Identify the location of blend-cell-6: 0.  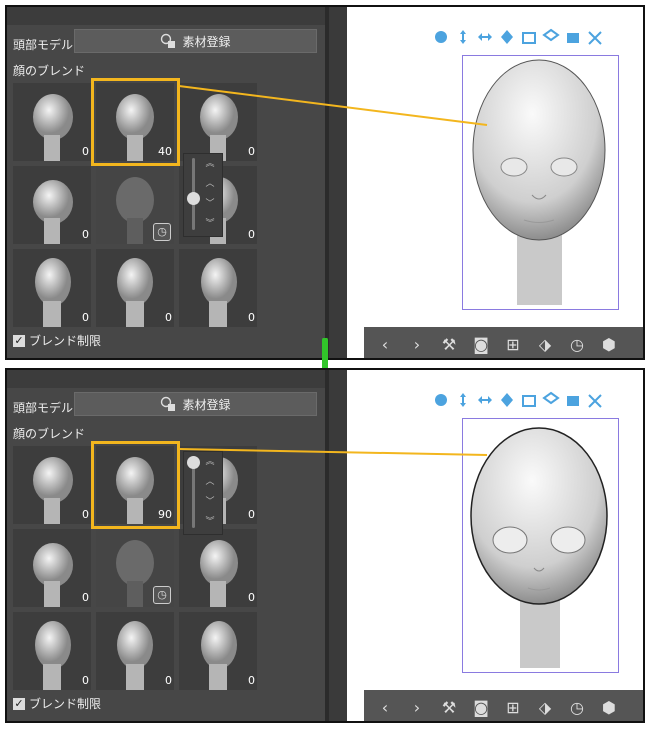
(218, 568).